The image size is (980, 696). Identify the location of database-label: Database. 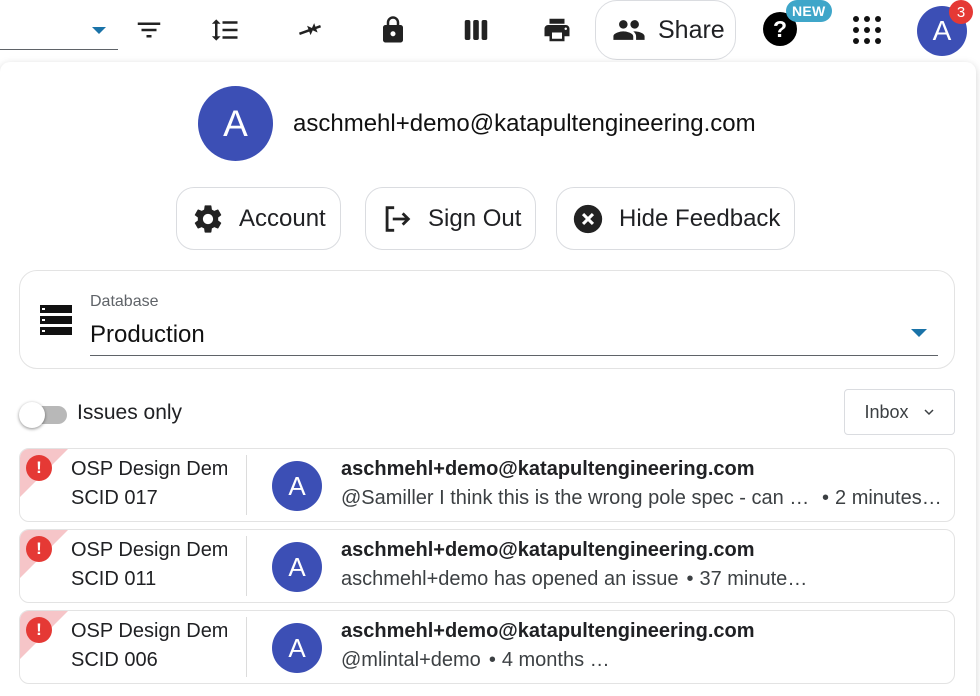
(124, 301).